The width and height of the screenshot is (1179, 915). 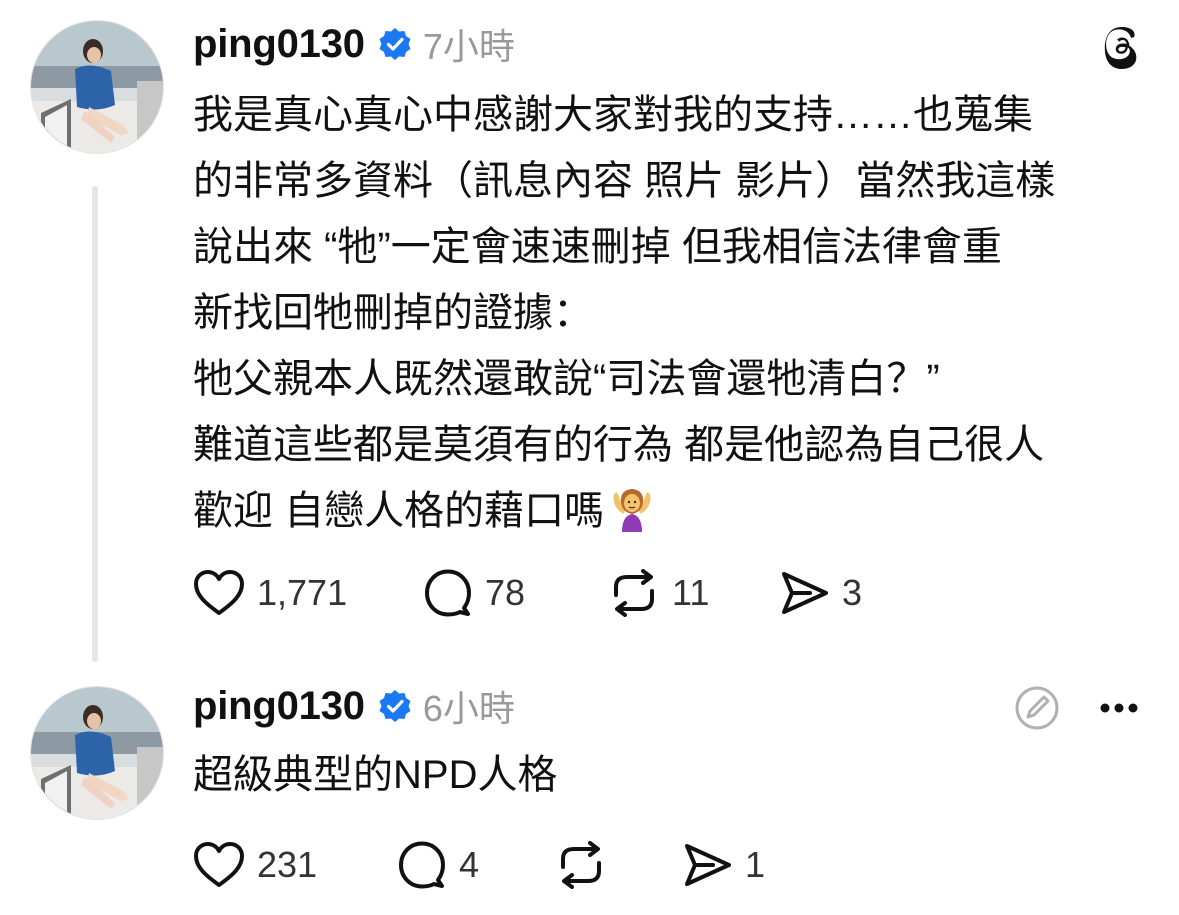 I want to click on like-button: 1,771, so click(x=308, y=593).